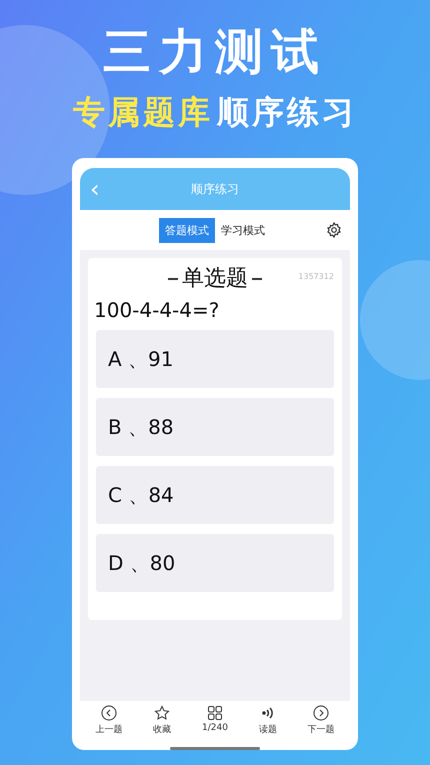  What do you see at coordinates (215, 495) in the screenshot?
I see `answer-option: C 、84` at bounding box center [215, 495].